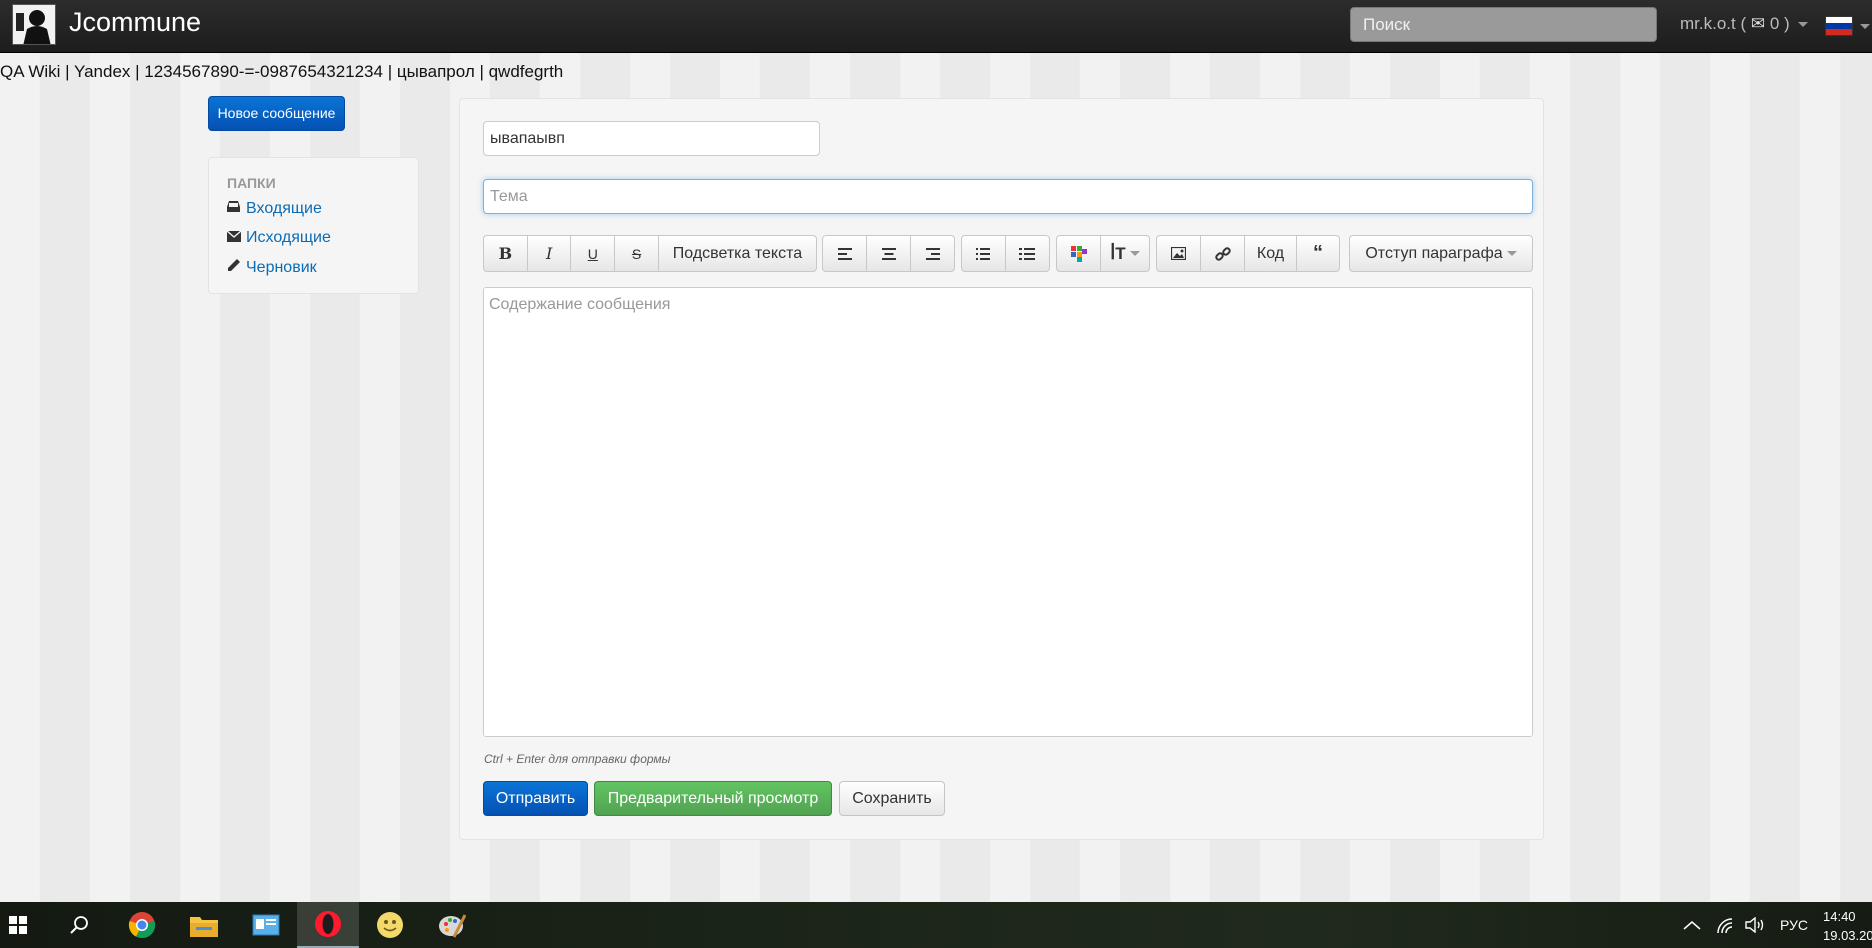 The width and height of the screenshot is (1872, 948). Describe the element at coordinates (1008, 196) in the screenshot. I see `subject-field` at that location.